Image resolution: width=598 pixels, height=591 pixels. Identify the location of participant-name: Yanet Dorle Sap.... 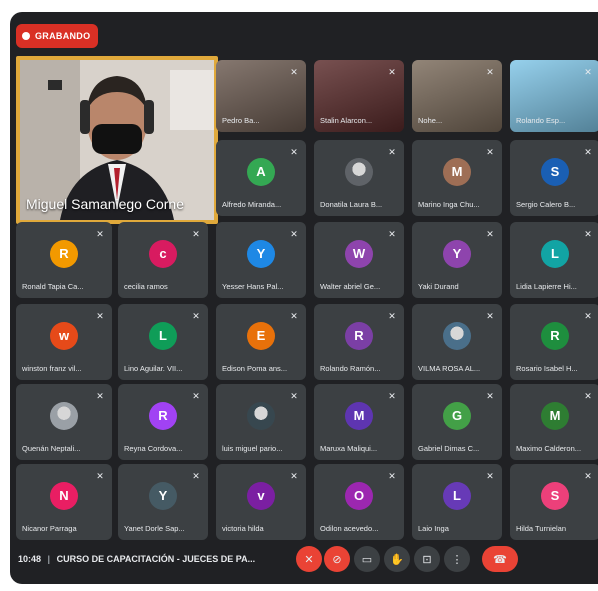
(154, 528).